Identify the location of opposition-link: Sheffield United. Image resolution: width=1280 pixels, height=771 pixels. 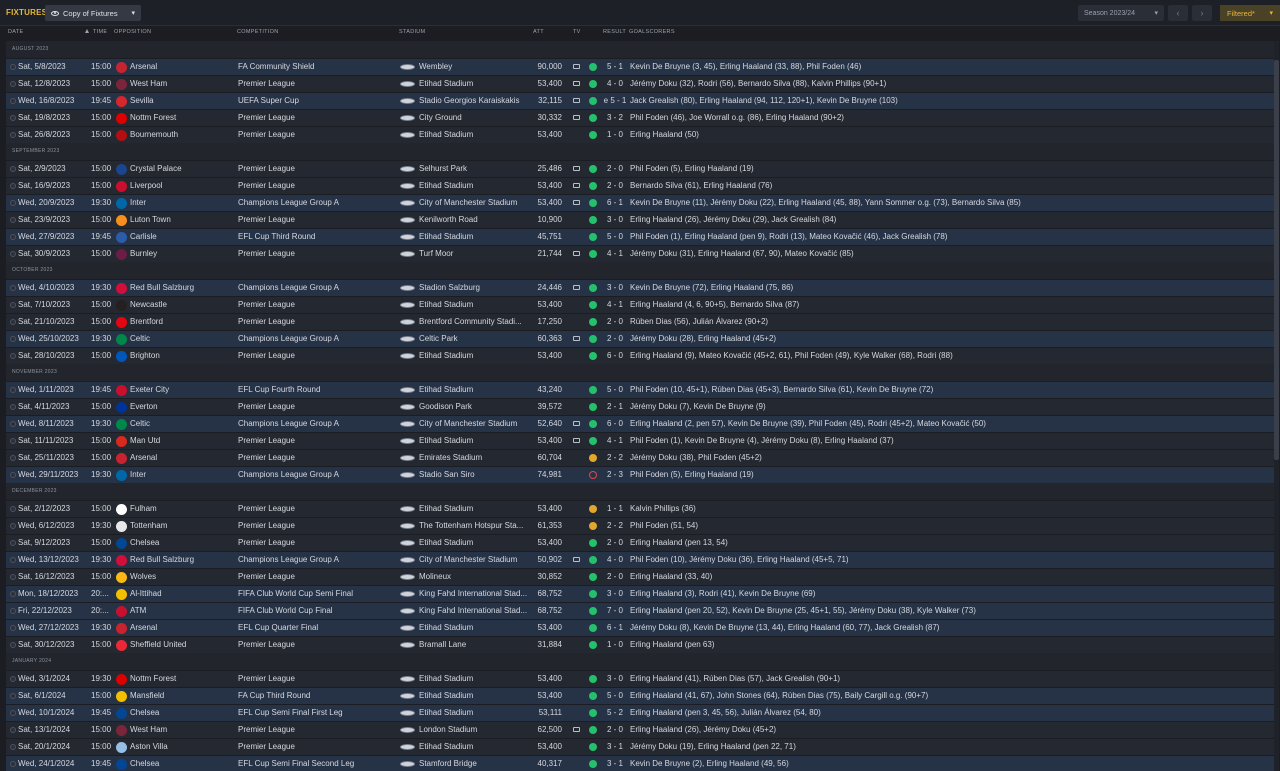
(180, 645).